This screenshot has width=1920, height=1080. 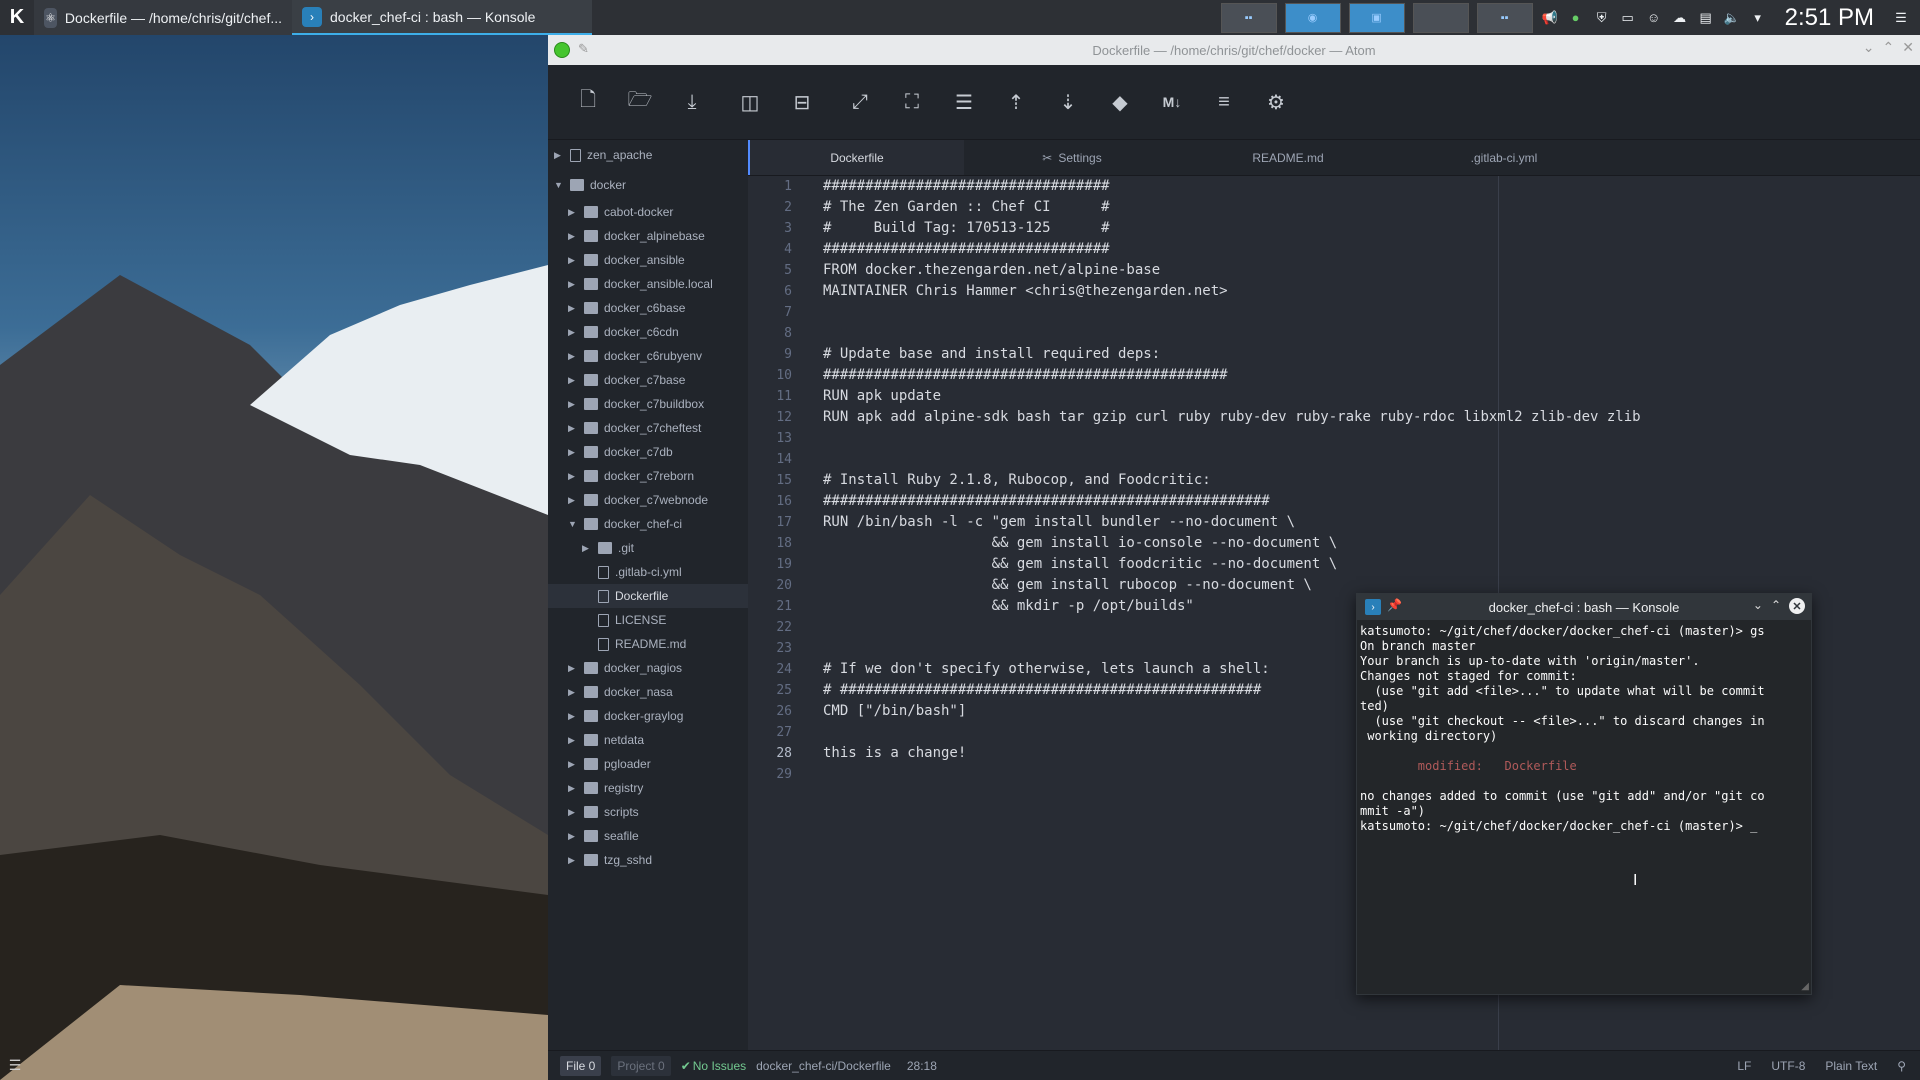 I want to click on clipboard-icon: ▤, so click(x=1706, y=18).